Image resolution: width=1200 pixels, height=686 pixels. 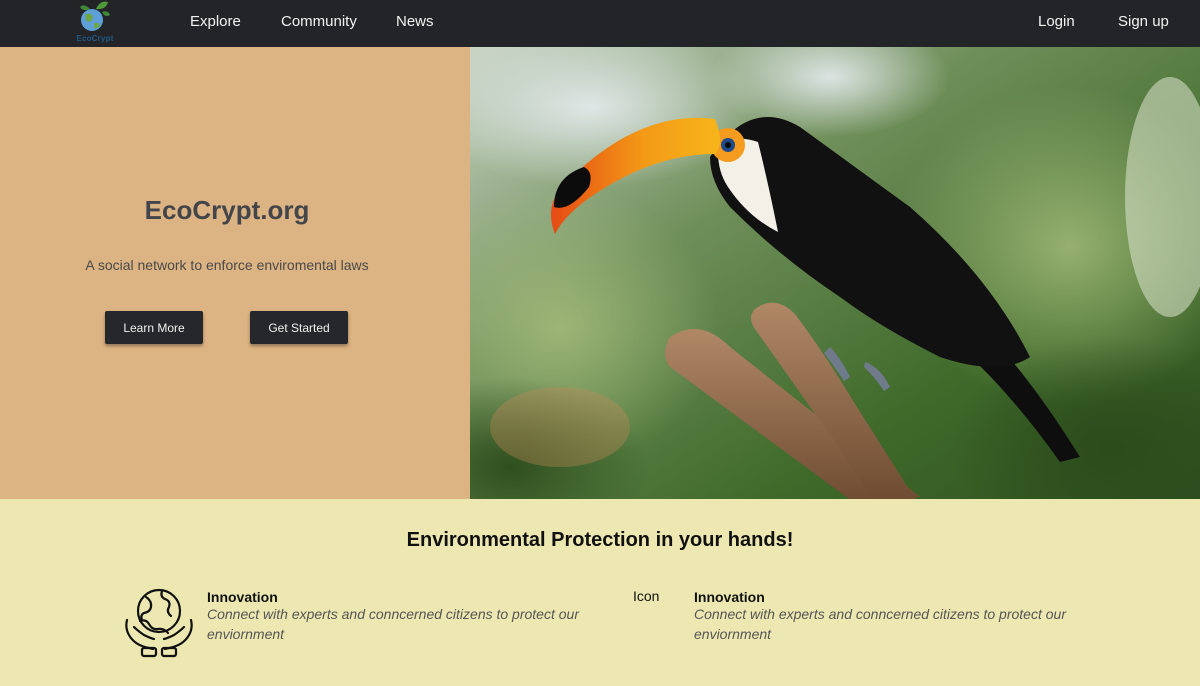 I want to click on logo-text: EcoCrypt, so click(x=95, y=38).